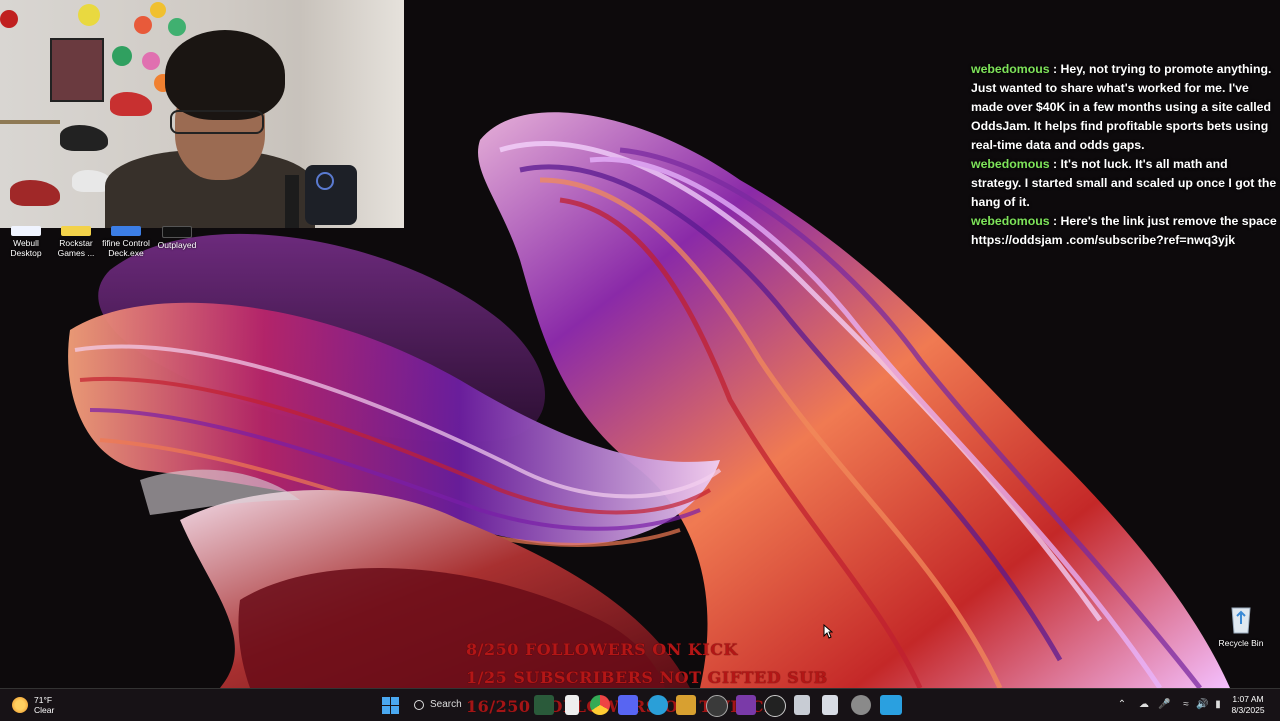 The height and width of the screenshot is (721, 1280). I want to click on webcam-tripod, so click(292, 201).